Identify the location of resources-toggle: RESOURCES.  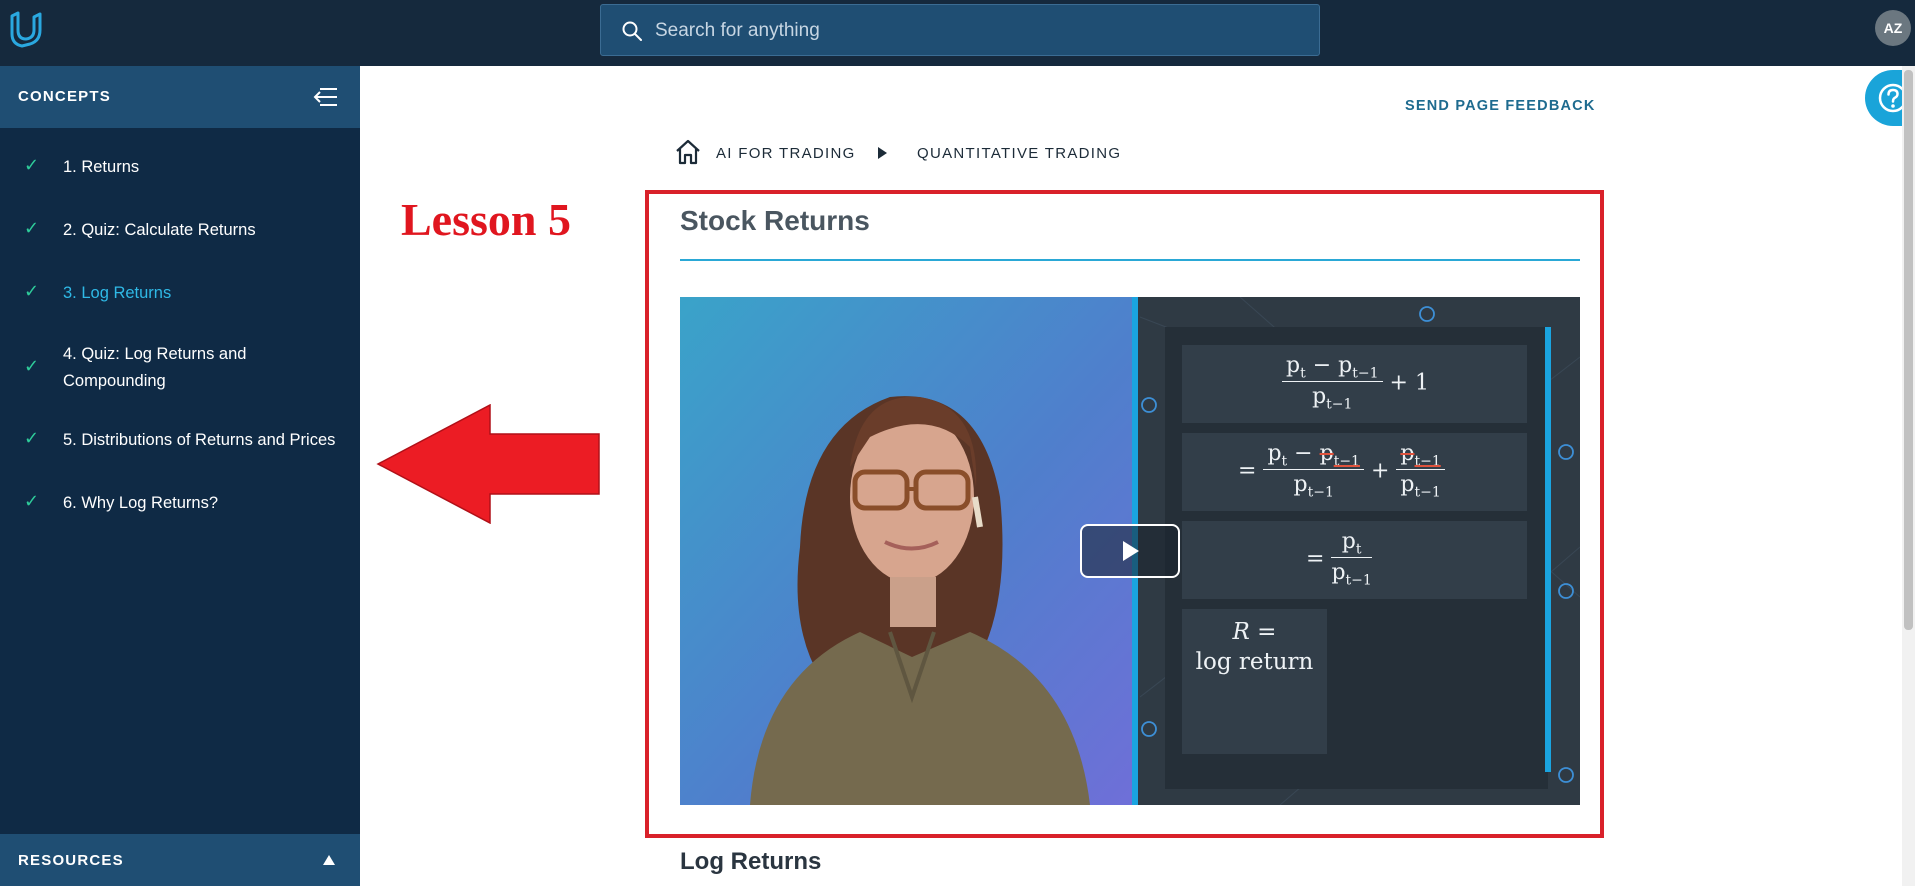
(180, 860).